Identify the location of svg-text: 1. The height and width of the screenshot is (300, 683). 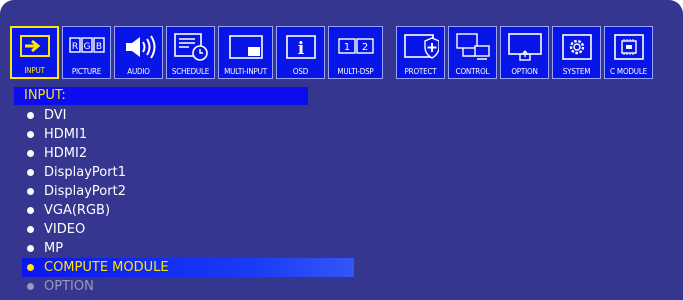
(346, 47).